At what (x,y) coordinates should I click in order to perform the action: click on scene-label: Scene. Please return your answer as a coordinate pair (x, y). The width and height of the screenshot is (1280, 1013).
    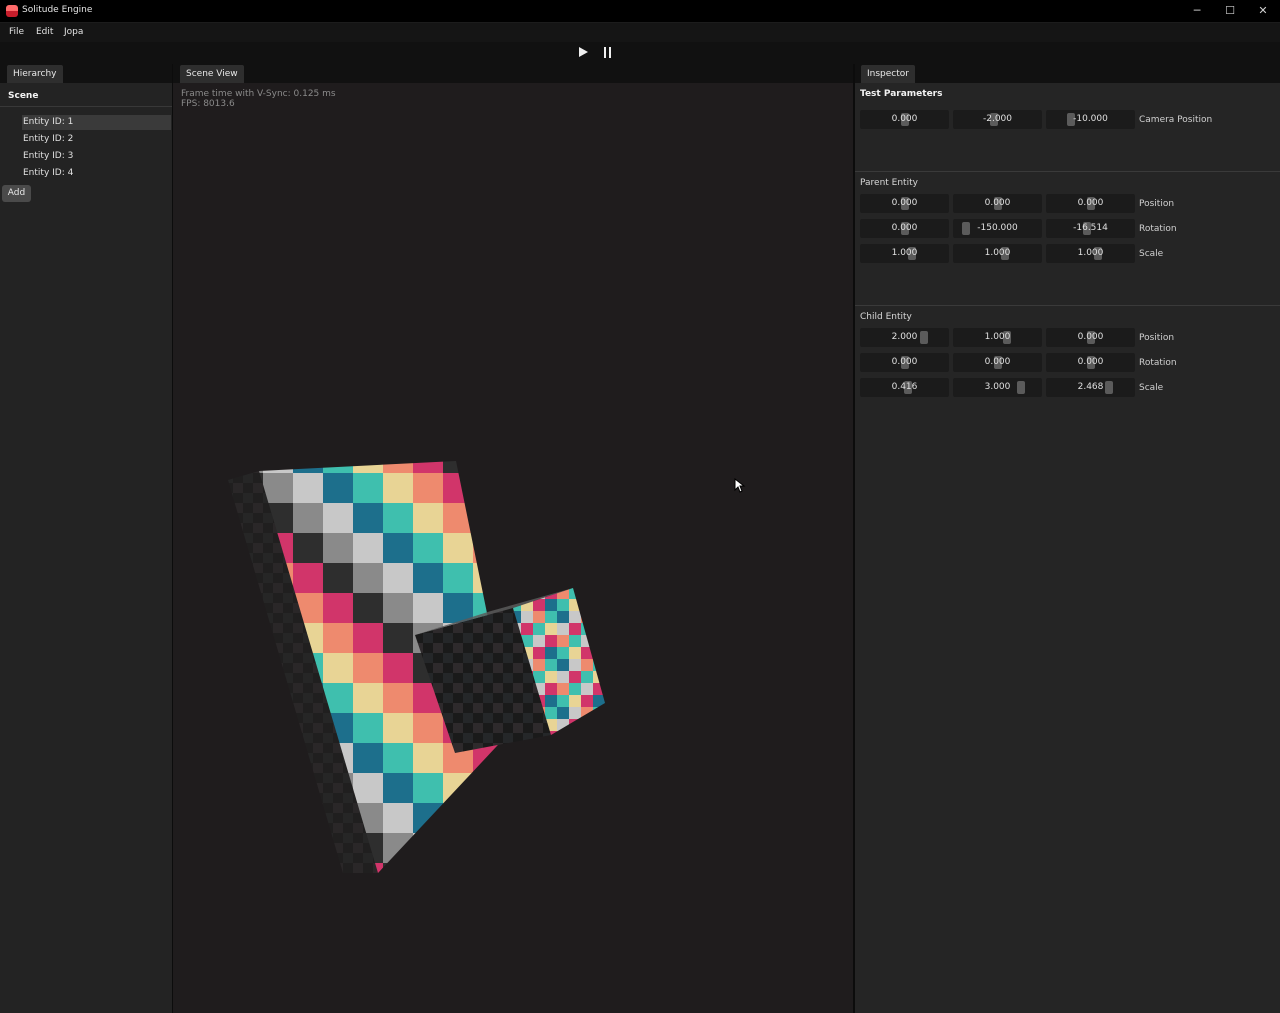
    Looking at the image, I should click on (23, 96).